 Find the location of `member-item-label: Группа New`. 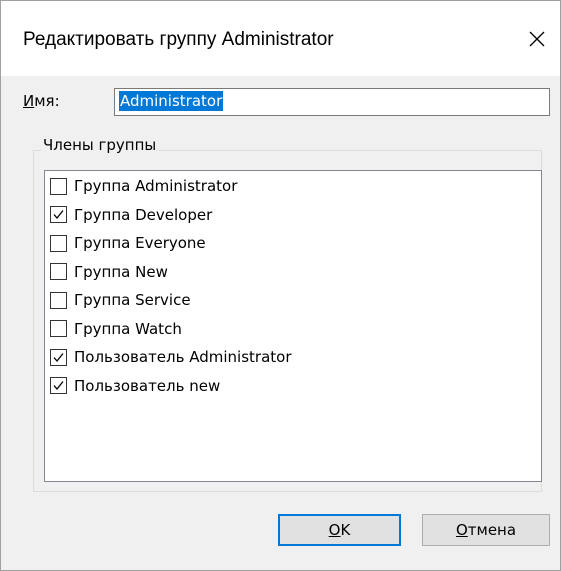

member-item-label: Группа New is located at coordinates (121, 271).